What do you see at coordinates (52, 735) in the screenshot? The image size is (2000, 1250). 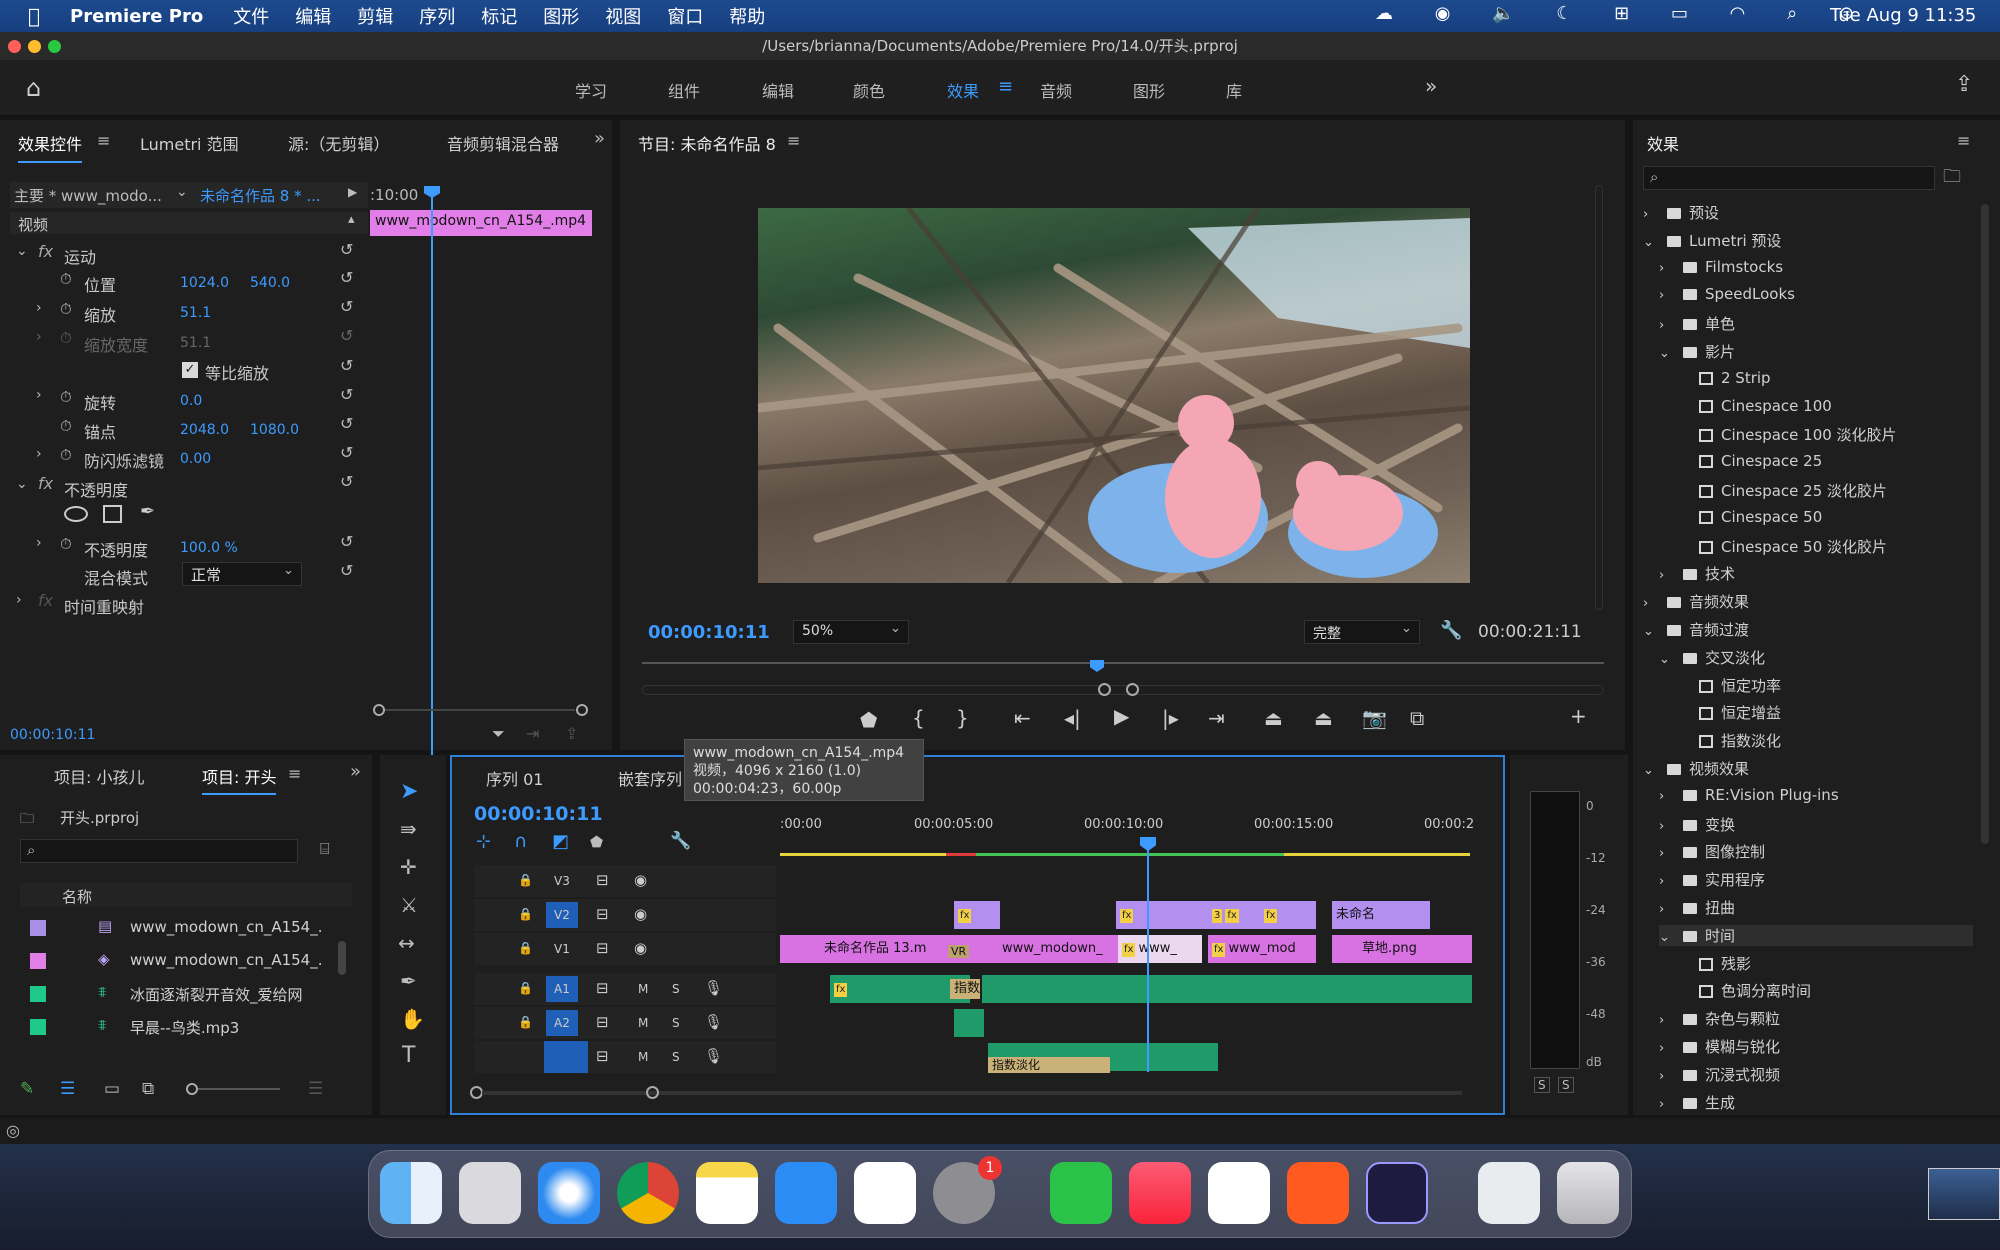 I see `effect-controls-timecode: 00:00:10:11` at bounding box center [52, 735].